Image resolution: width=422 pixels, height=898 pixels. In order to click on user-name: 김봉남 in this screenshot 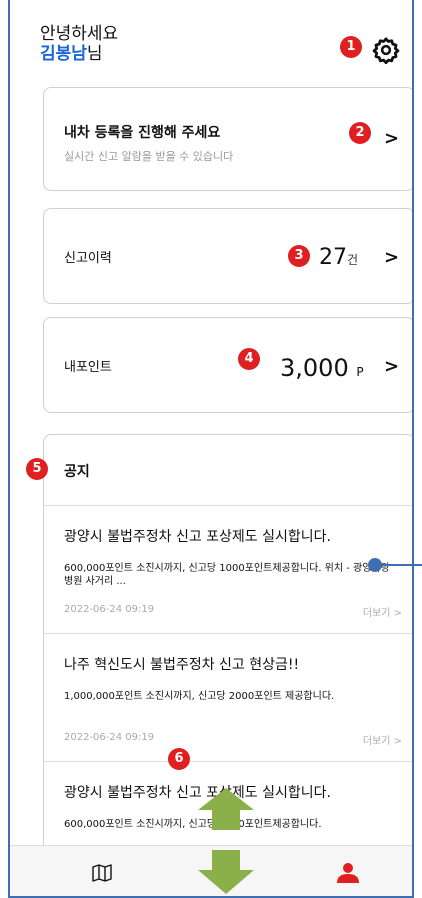, I will do `click(63, 54)`.